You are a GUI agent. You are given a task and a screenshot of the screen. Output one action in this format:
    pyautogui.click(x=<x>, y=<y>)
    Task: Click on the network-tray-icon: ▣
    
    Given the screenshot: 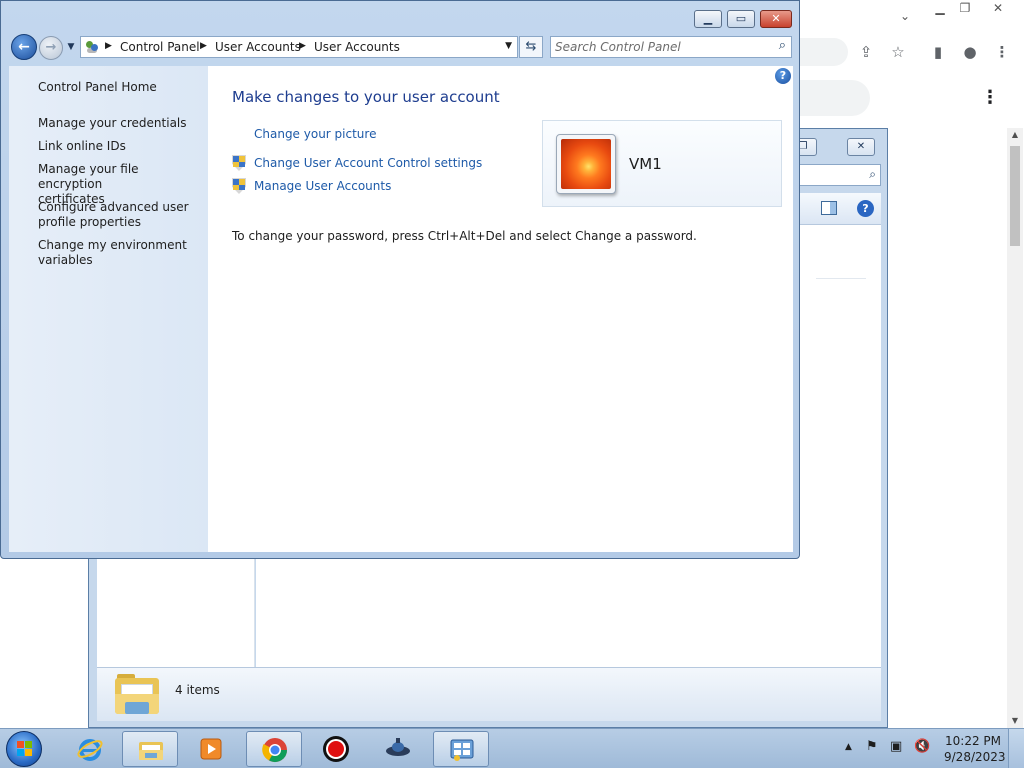 What is the action you would take?
    pyautogui.click(x=896, y=746)
    